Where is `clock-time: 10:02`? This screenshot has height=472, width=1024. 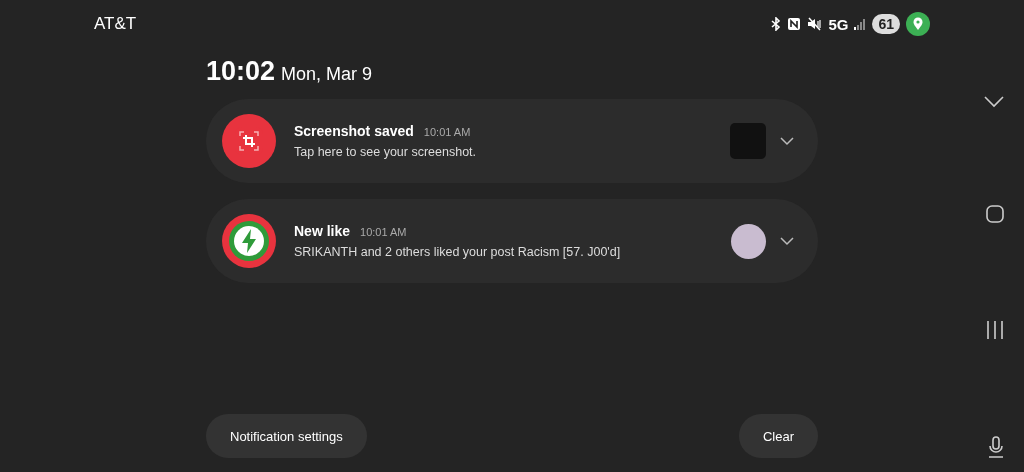
clock-time: 10:02 is located at coordinates (241, 71).